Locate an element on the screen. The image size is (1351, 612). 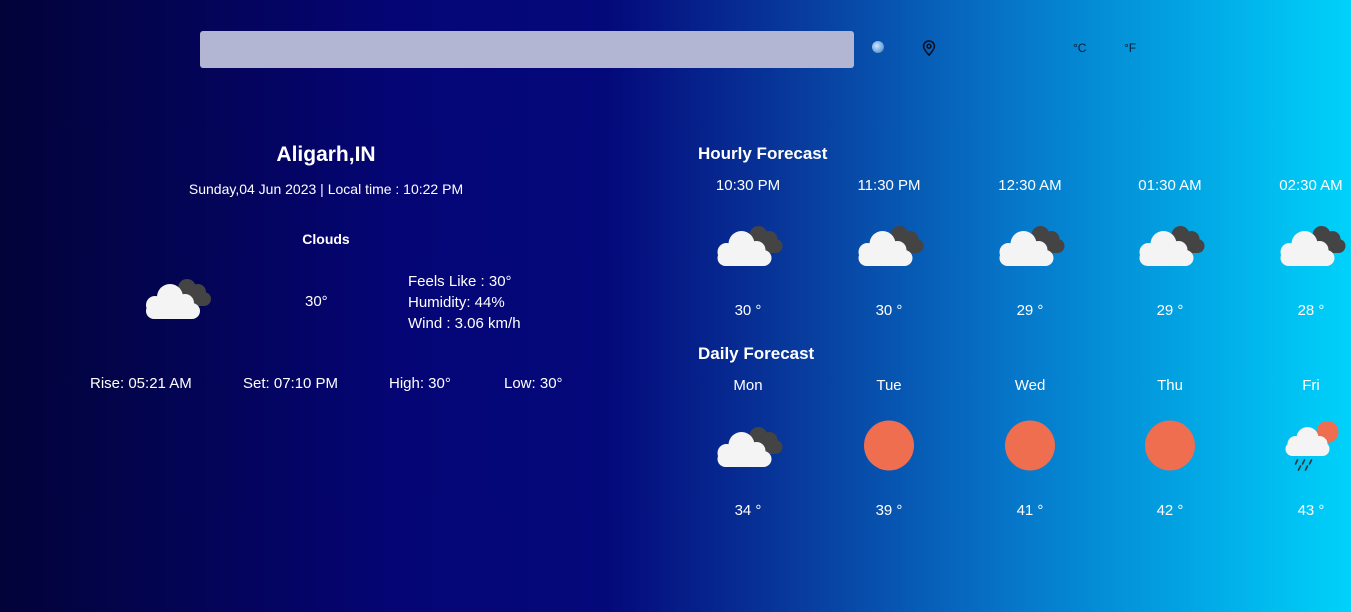
hourly-time: 10:30 PM is located at coordinates (748, 185).